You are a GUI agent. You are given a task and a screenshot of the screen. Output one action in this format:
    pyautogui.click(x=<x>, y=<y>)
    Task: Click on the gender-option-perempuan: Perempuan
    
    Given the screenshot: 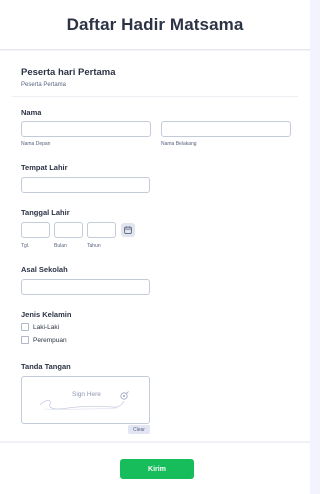 What is the action you would take?
    pyautogui.click(x=44, y=340)
    